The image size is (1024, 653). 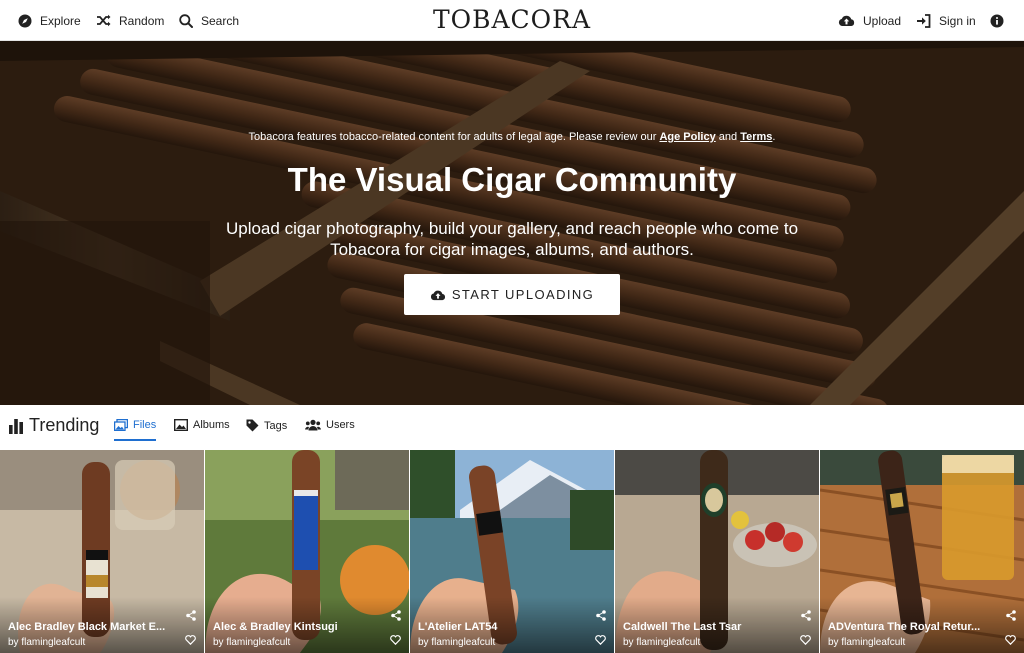 I want to click on tab-files-label: Files, so click(x=145, y=425).